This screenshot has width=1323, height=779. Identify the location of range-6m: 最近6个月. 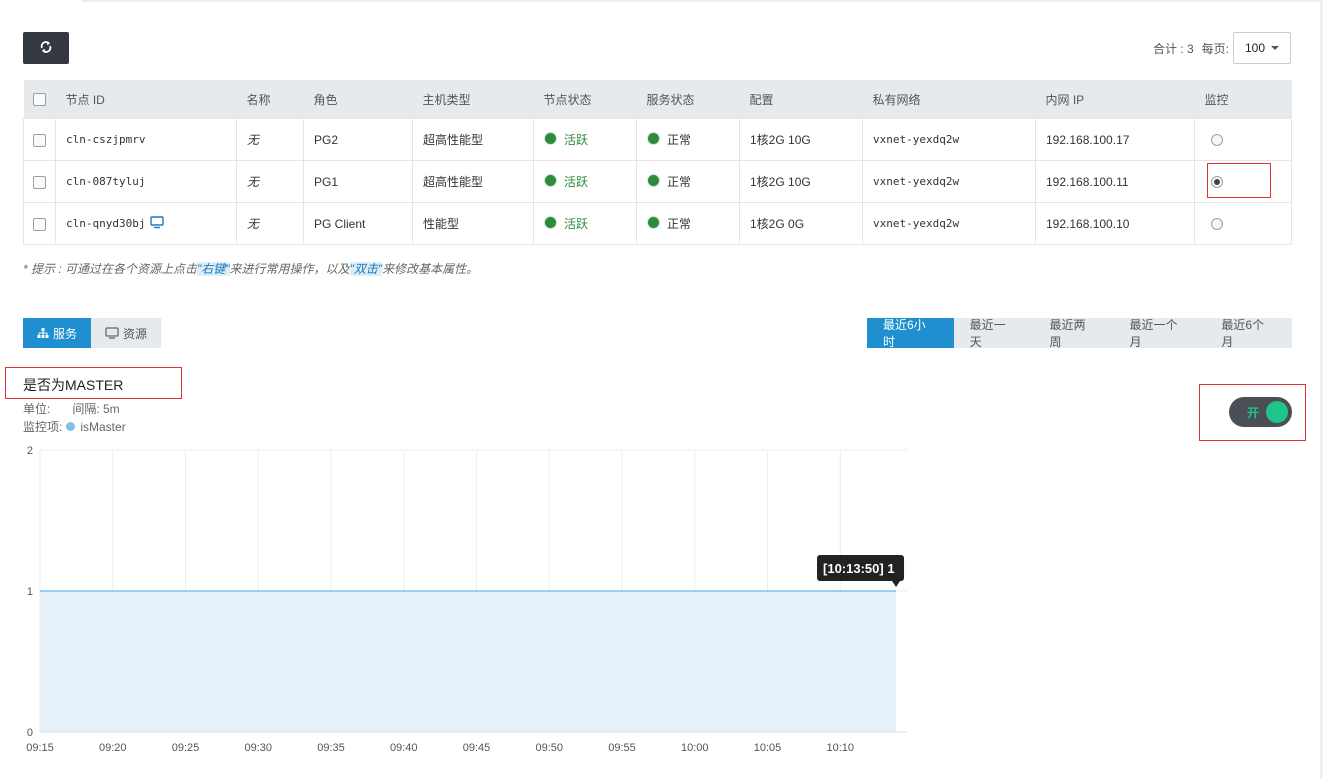
(1248, 333).